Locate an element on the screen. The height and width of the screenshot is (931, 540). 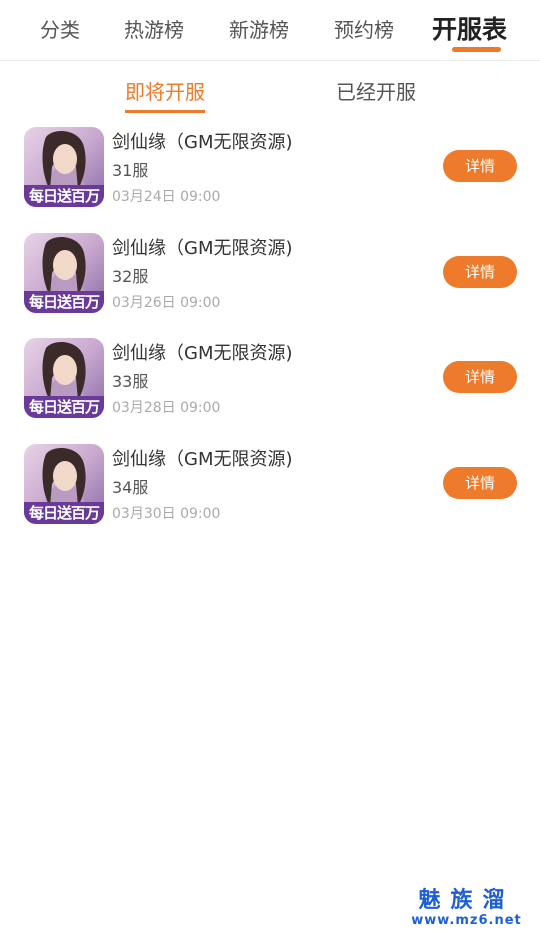
watermark: 魅族溜 www.mz6.net is located at coordinates (466, 908).